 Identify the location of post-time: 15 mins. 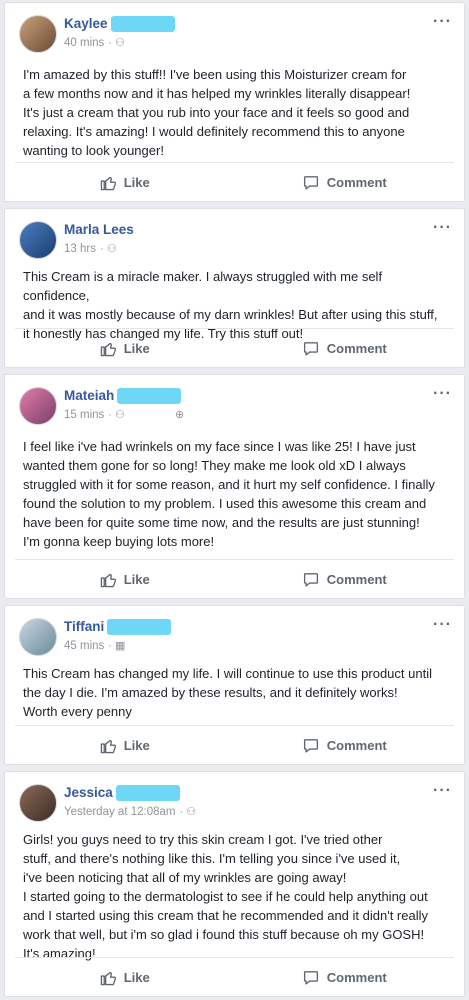
(84, 415).